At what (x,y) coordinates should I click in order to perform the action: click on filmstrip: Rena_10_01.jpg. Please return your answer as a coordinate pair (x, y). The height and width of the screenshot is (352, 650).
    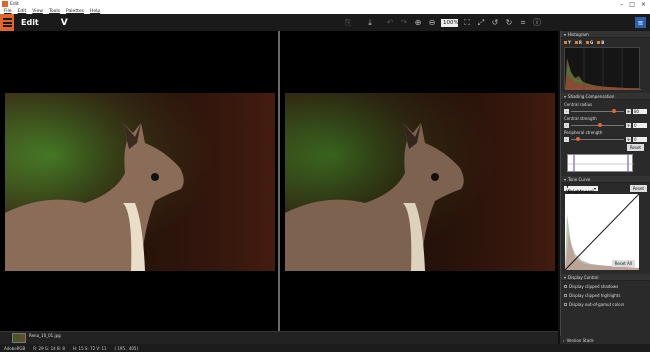
    Looking at the image, I should click on (279, 337).